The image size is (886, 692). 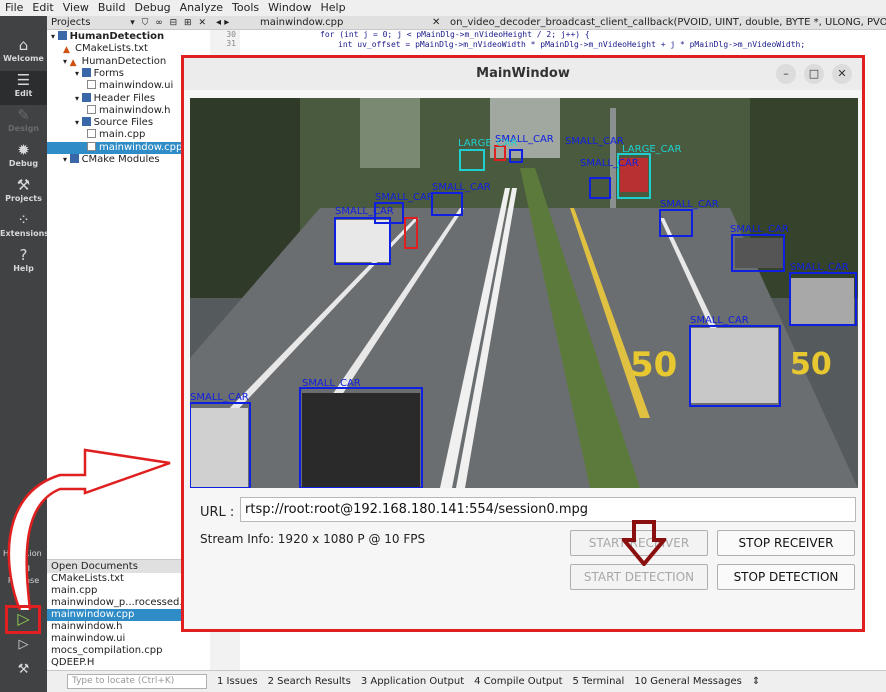 I want to click on projects-toolbar-icons: ▾ ⛉ ∞ ⊟ ⊞ ✕, so click(x=169, y=23).